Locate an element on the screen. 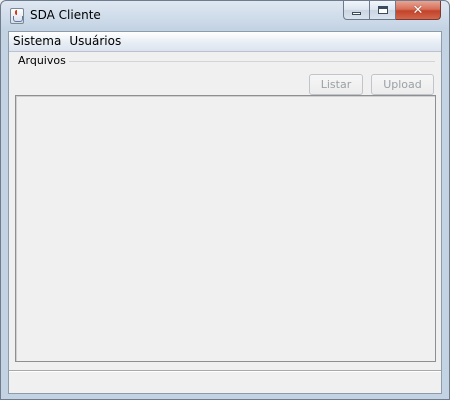 This screenshot has width=450, height=400. menu-usuarios: Usuários is located at coordinates (95, 41).